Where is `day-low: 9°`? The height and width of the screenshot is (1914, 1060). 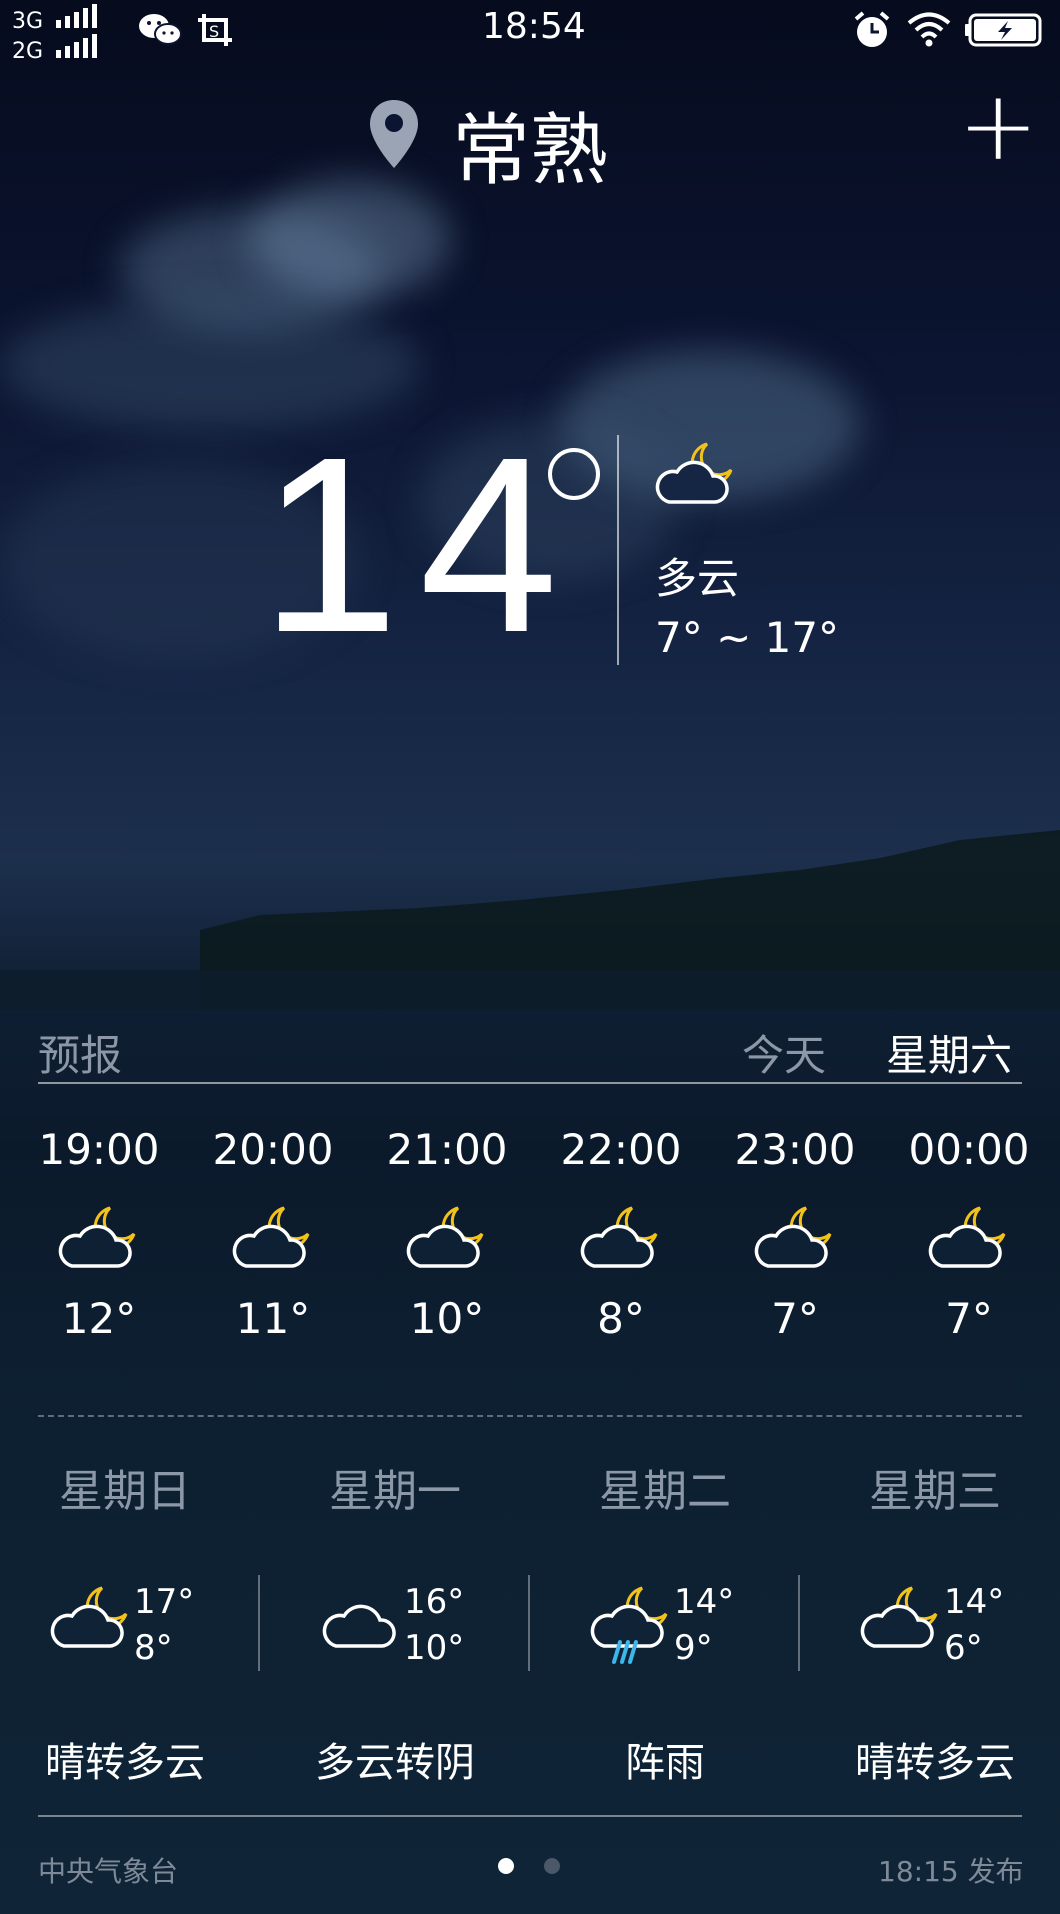
day-low: 9° is located at coordinates (693, 1648).